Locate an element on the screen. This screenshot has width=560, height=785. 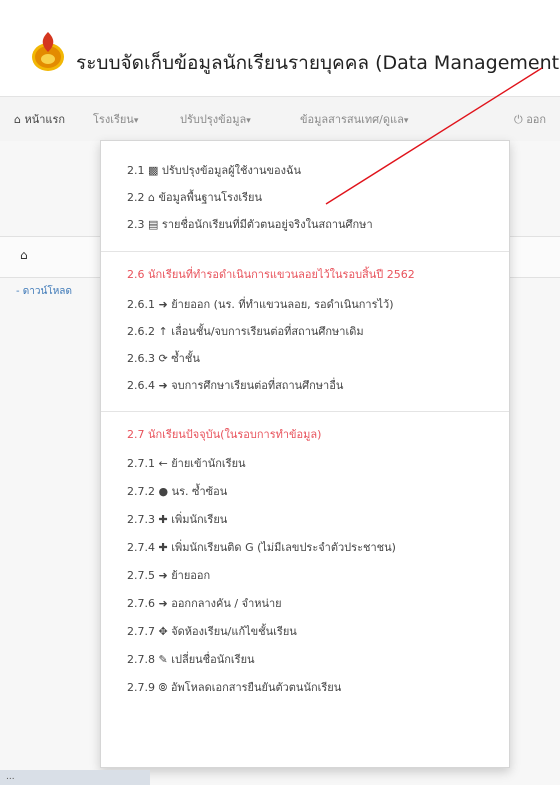
menu-item-label: อัพโหลดเอกสารยืนยันตัวตนนักเรียน is located at coordinates (256, 687).